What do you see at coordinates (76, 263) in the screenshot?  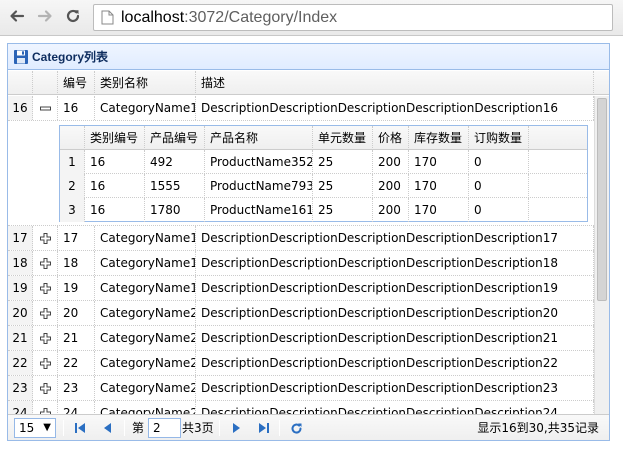 I see `cell-id: 18` at bounding box center [76, 263].